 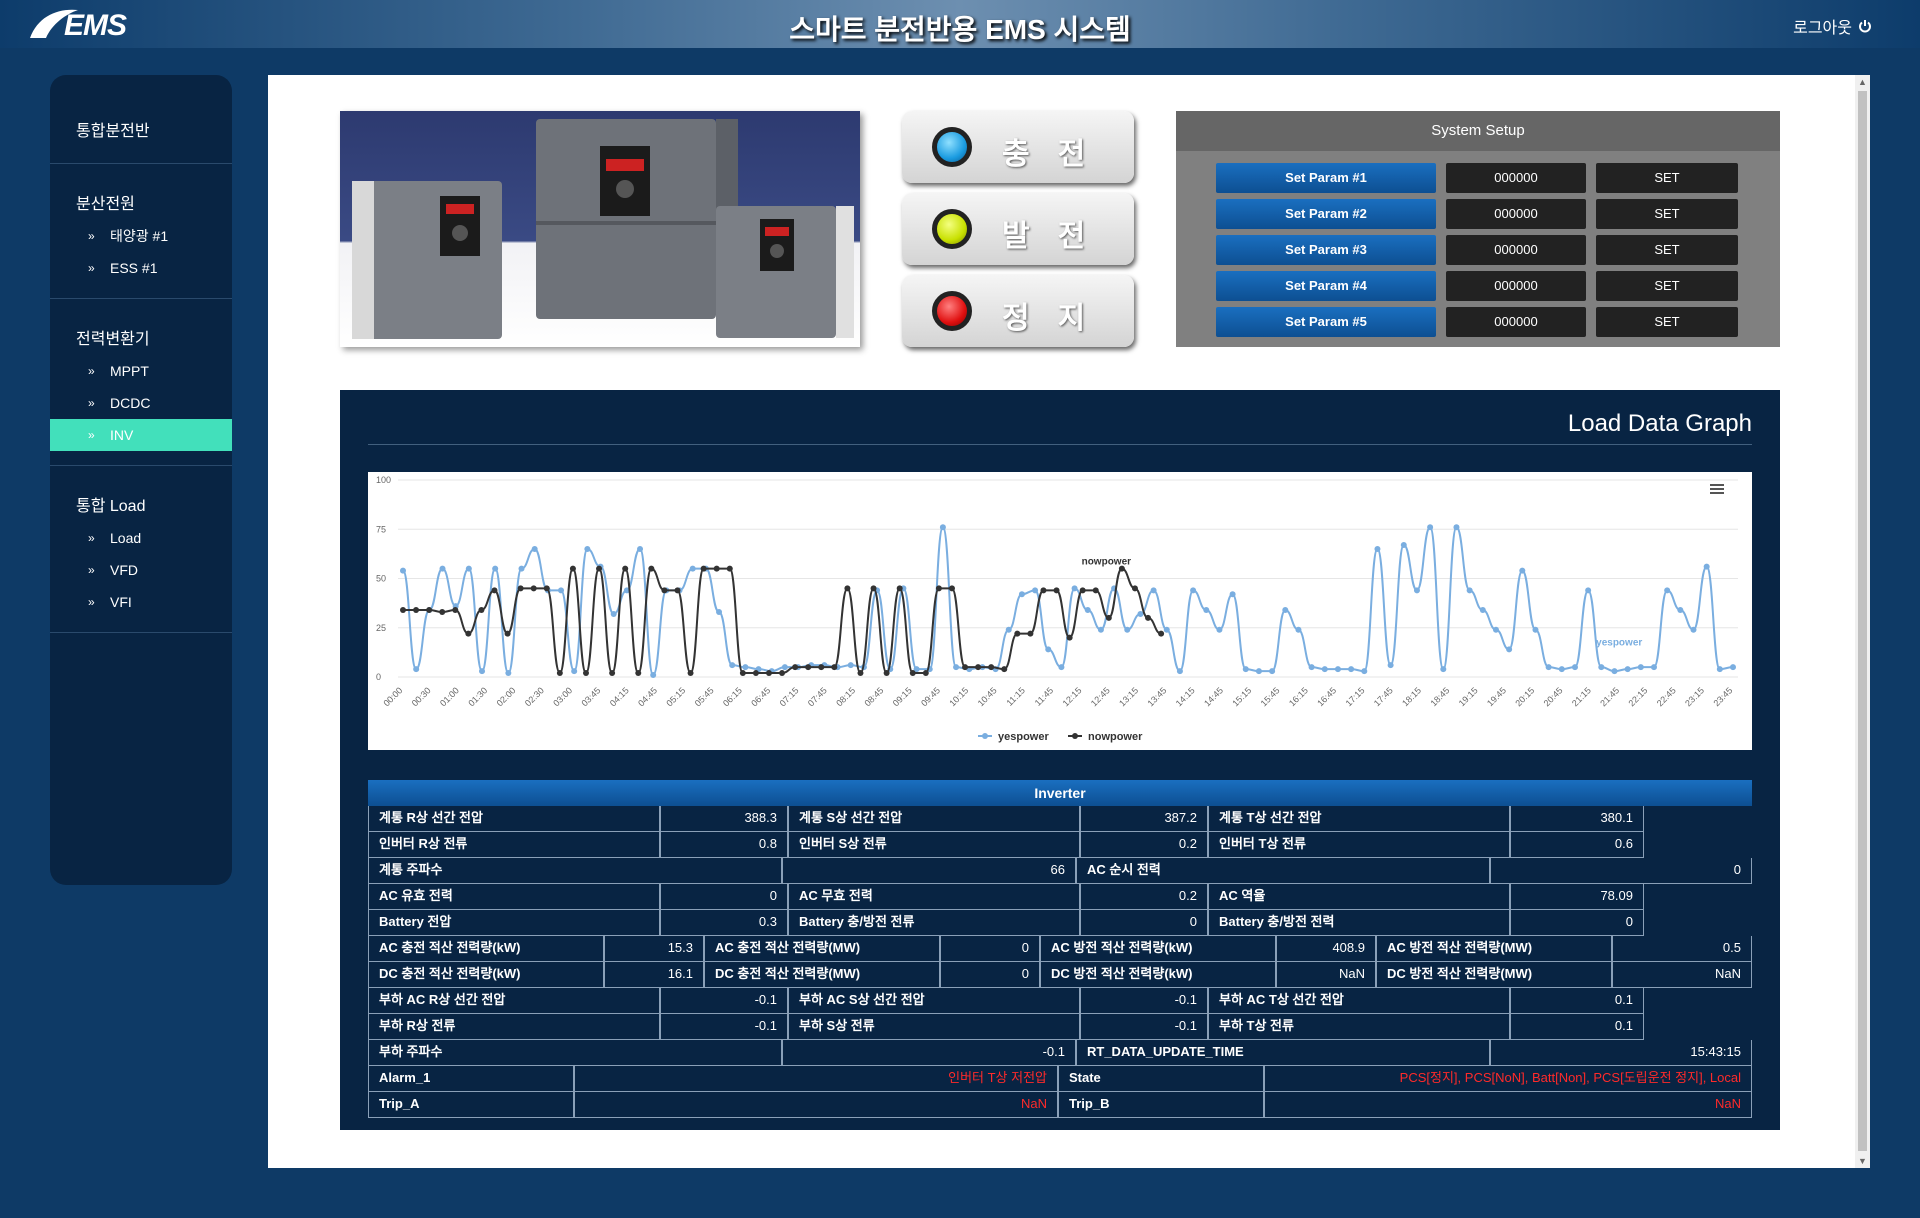 What do you see at coordinates (1832, 26) in the screenshot?
I see `logout-button: 로그아웃` at bounding box center [1832, 26].